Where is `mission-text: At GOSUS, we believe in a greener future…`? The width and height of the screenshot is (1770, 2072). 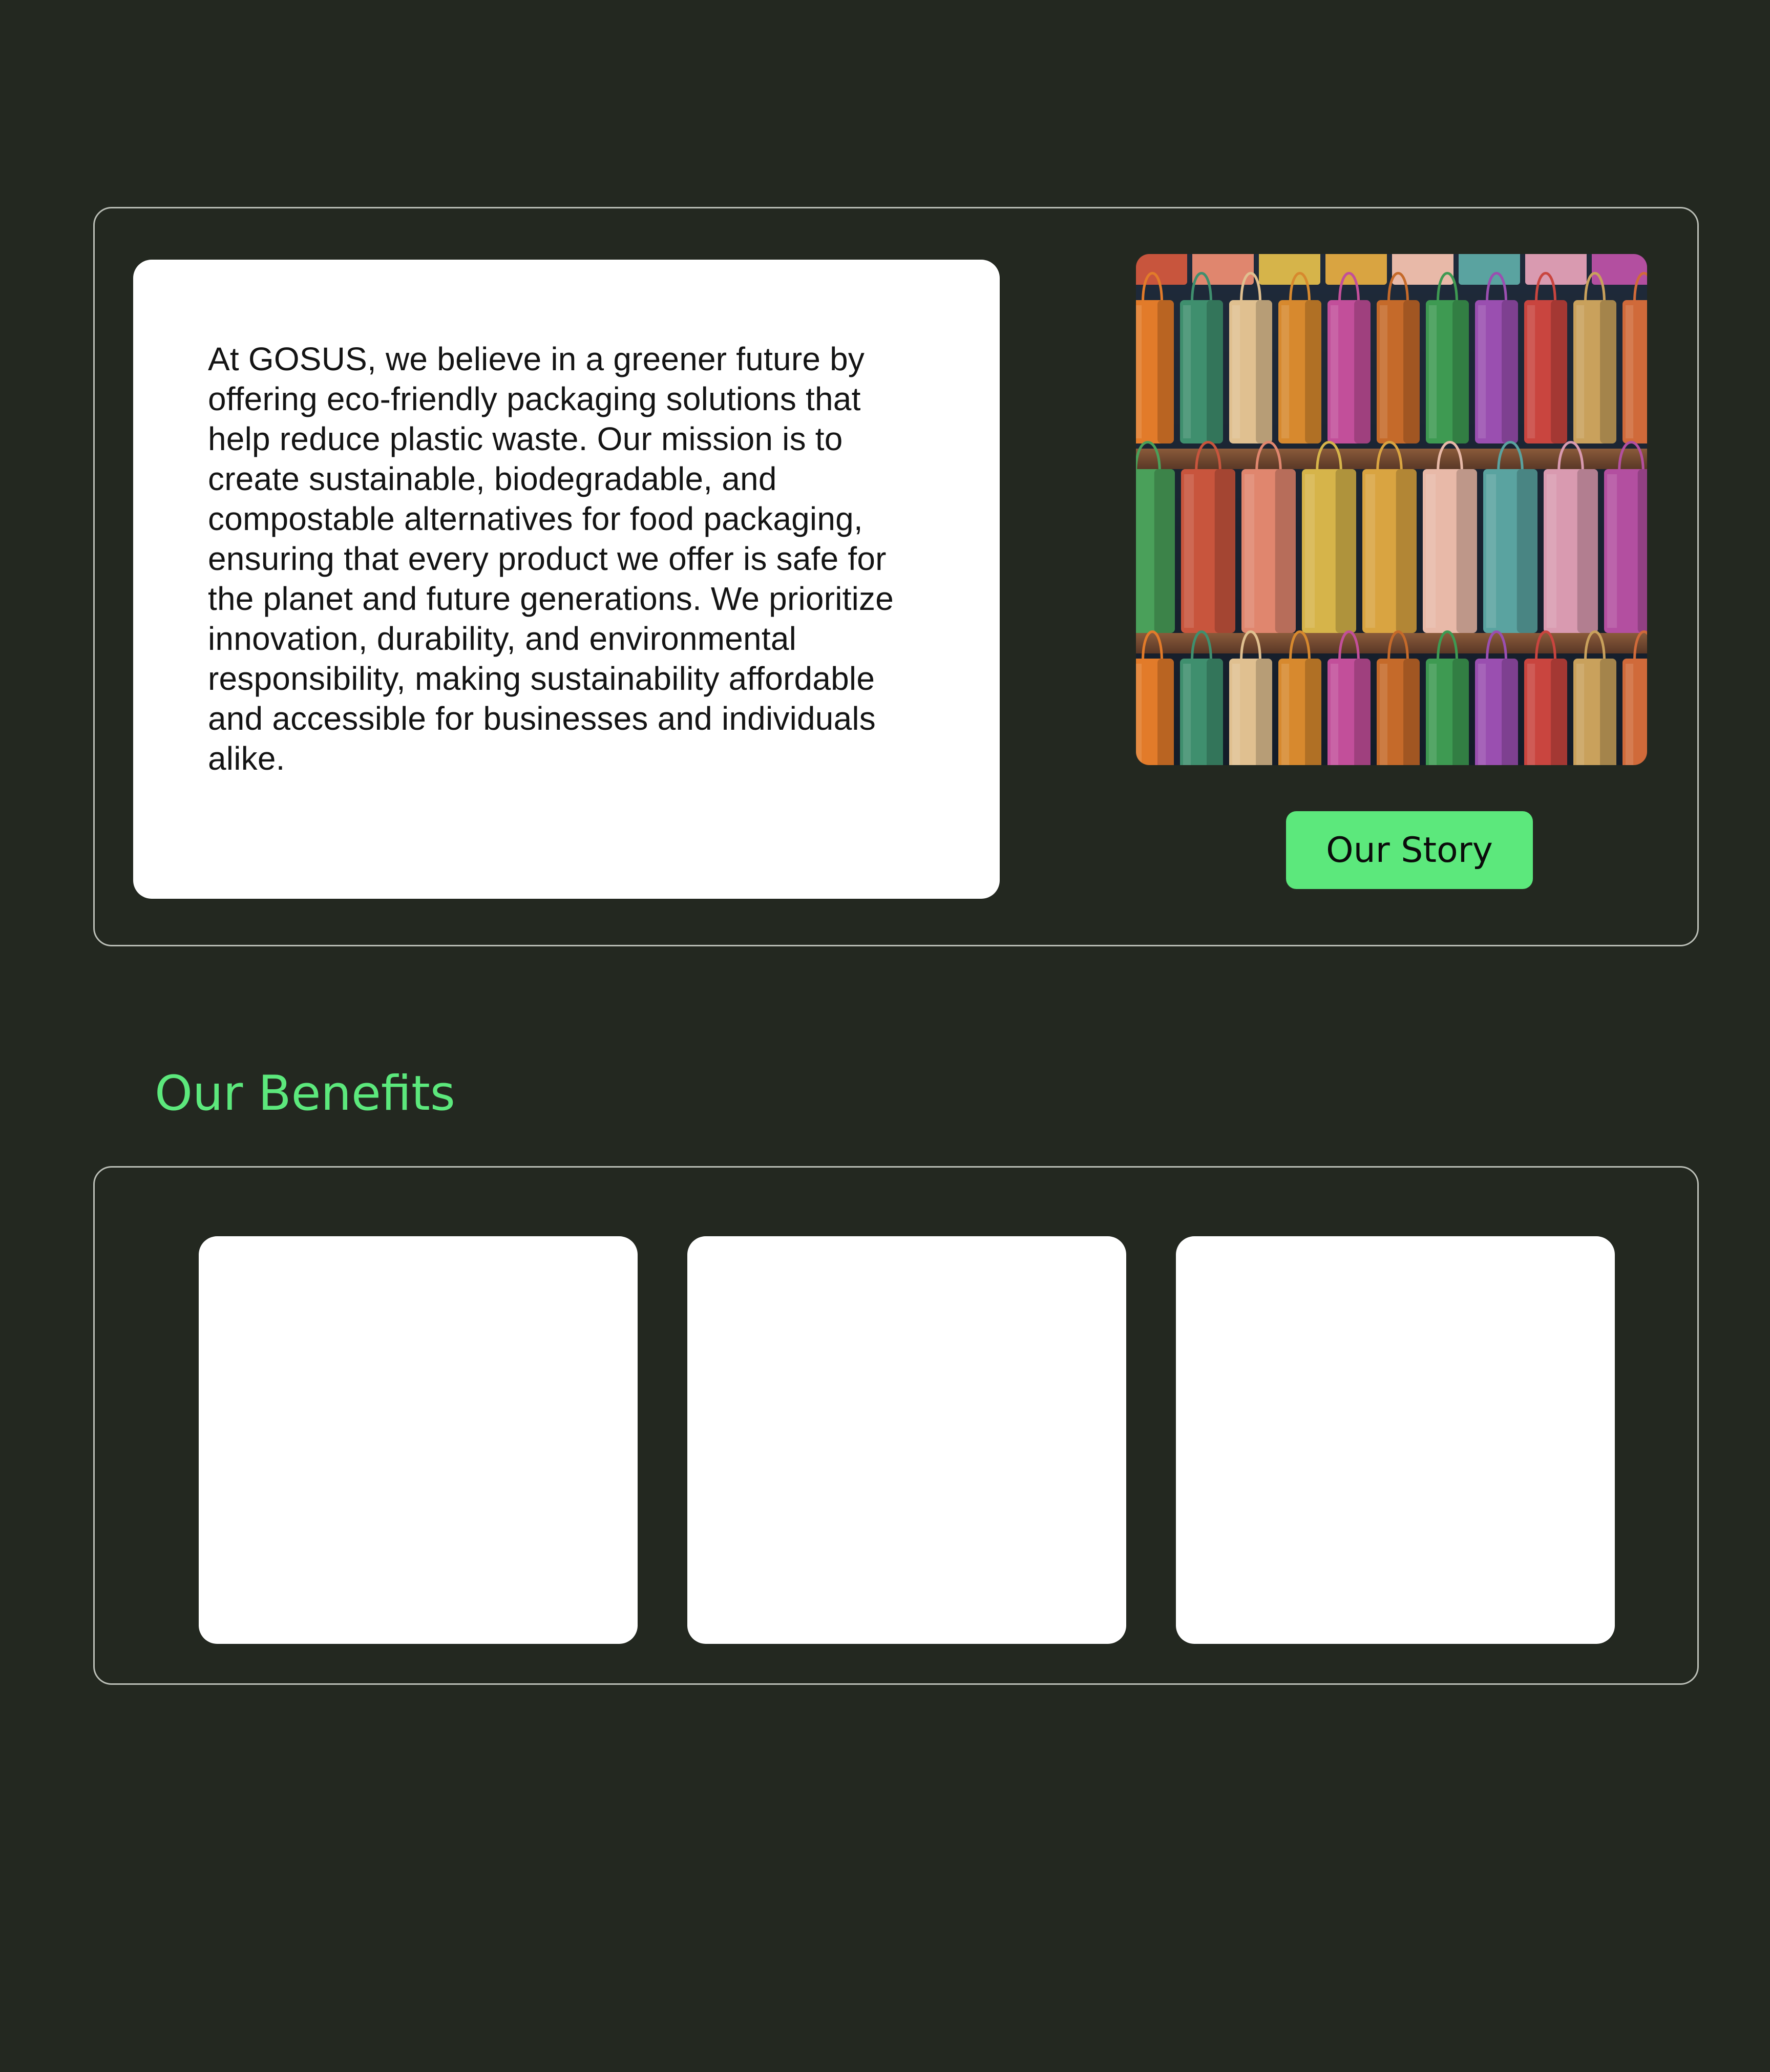
mission-text: At GOSUS, we believe in a greener future… is located at coordinates (551, 559).